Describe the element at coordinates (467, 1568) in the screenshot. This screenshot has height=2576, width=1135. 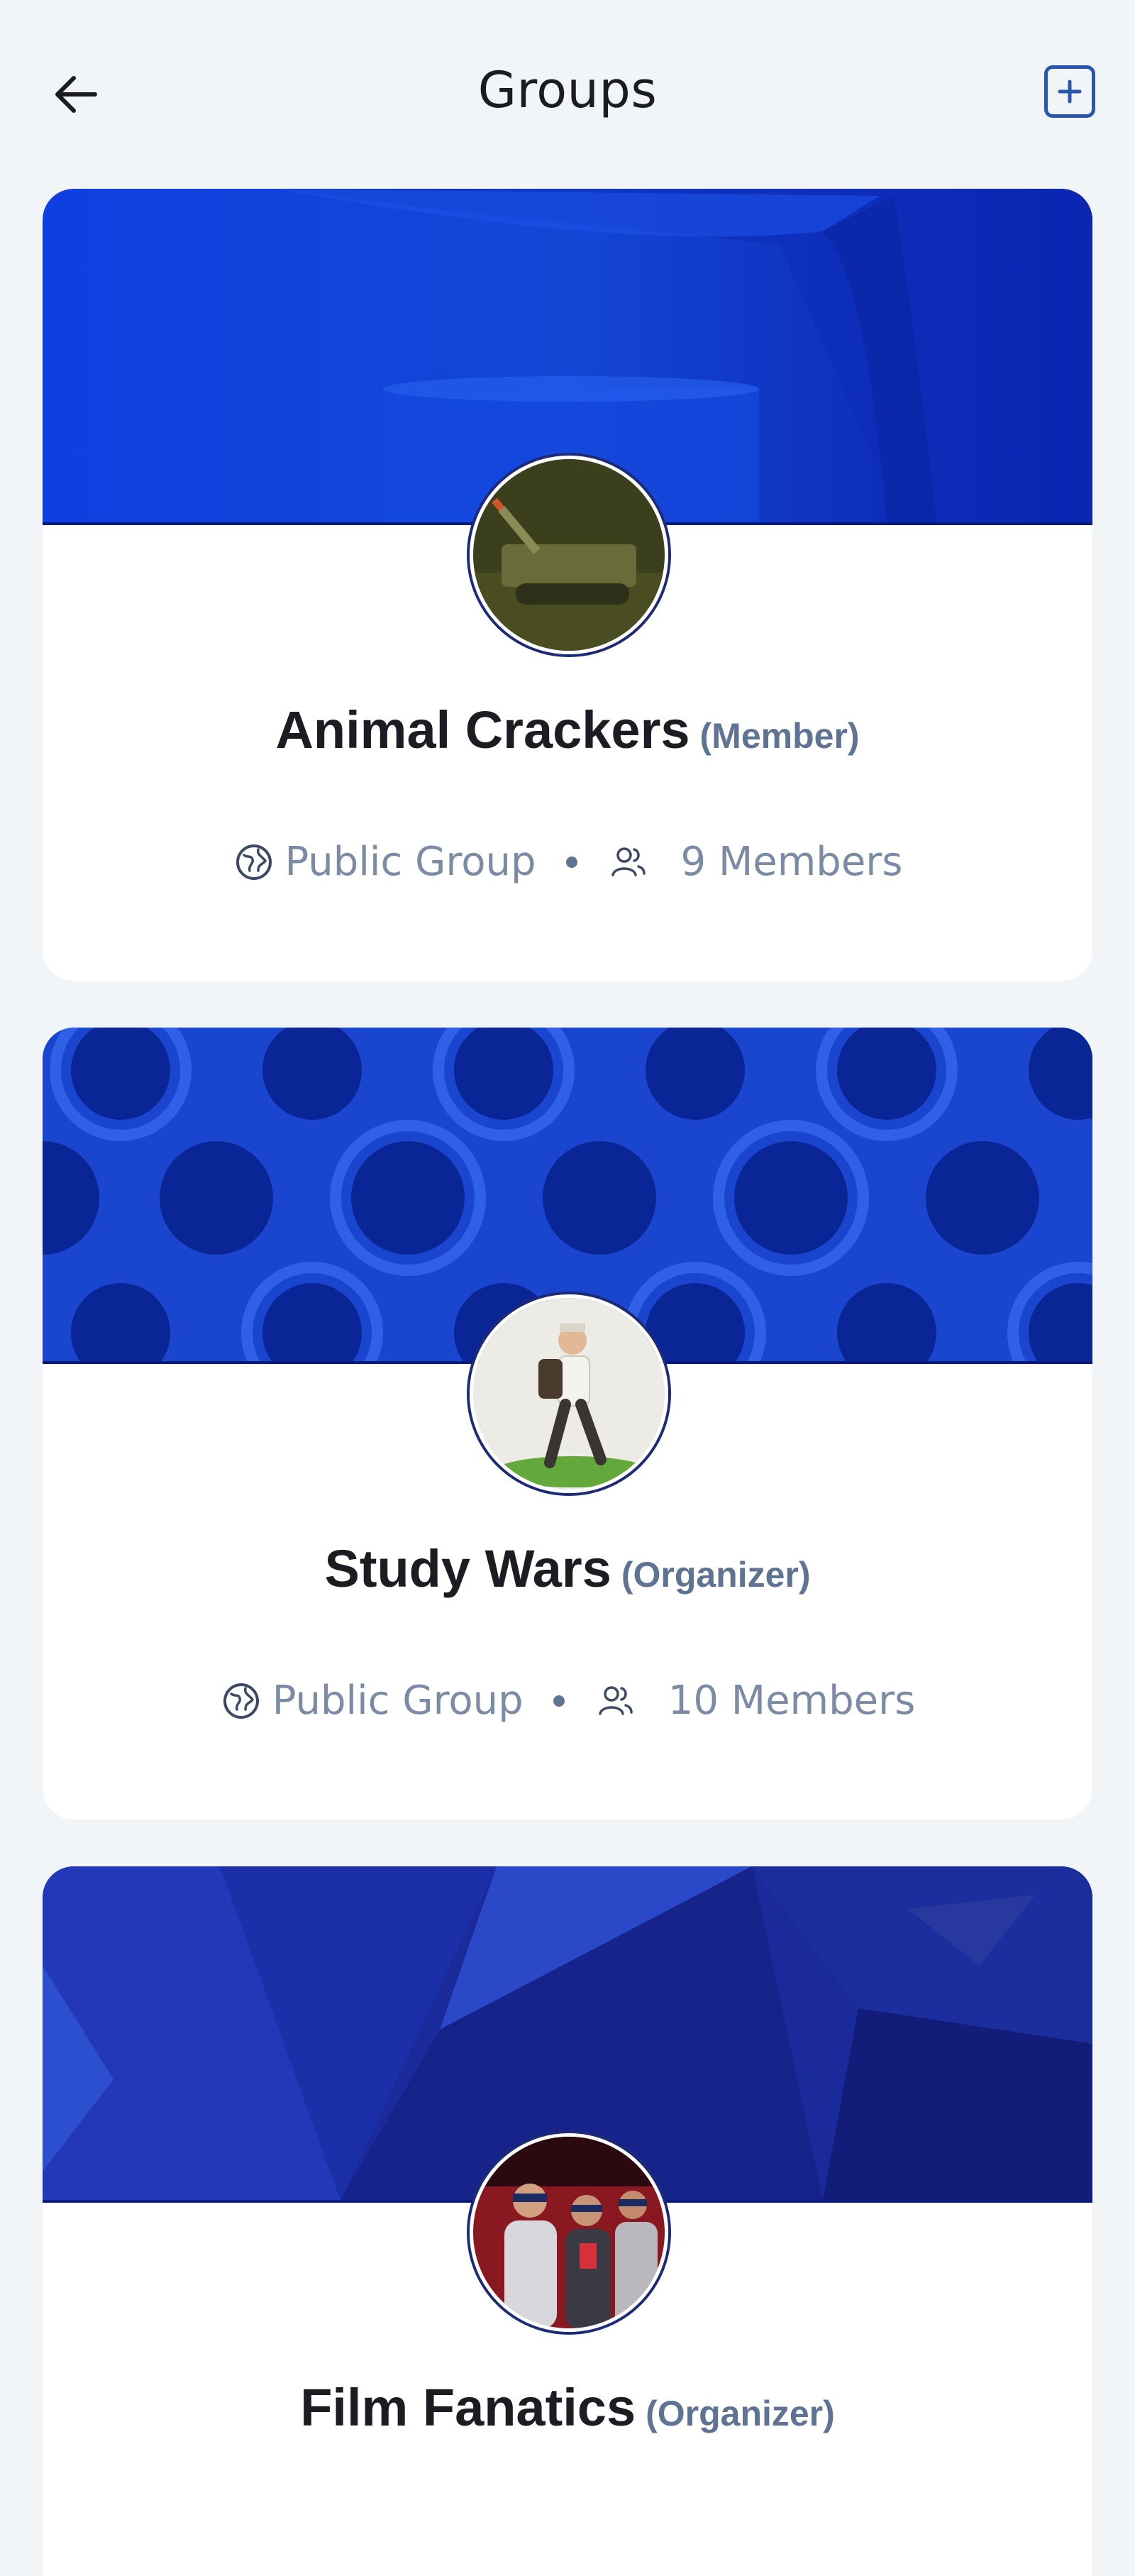
I see `group-name: Study Wars` at that location.